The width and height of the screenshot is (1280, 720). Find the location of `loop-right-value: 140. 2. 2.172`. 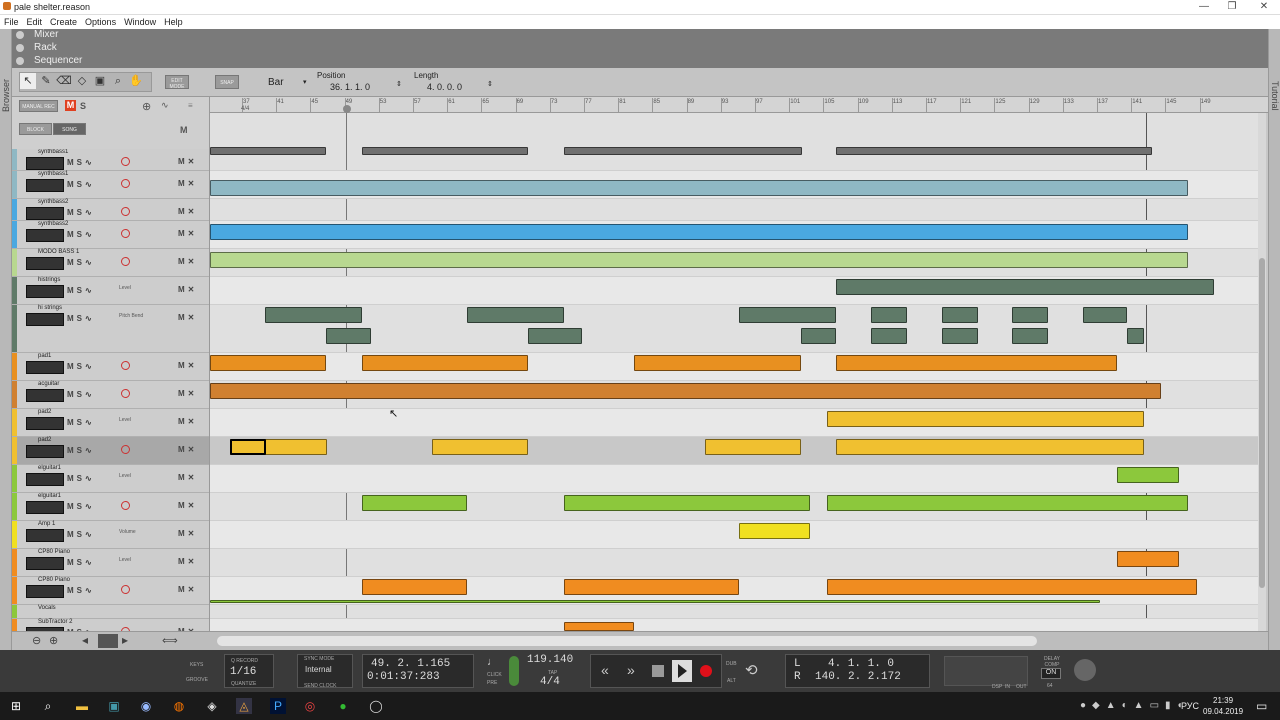

loop-right-value: 140. 2. 2.172 is located at coordinates (858, 677).